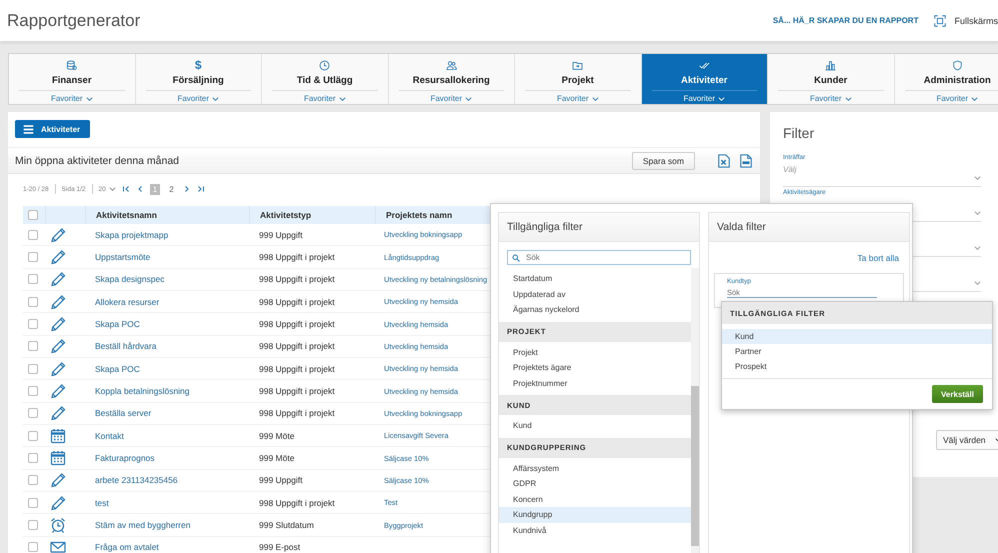 The height and width of the screenshot is (553, 998). Describe the element at coordinates (595, 484) in the screenshot. I see `filter-option: GDPR` at that location.